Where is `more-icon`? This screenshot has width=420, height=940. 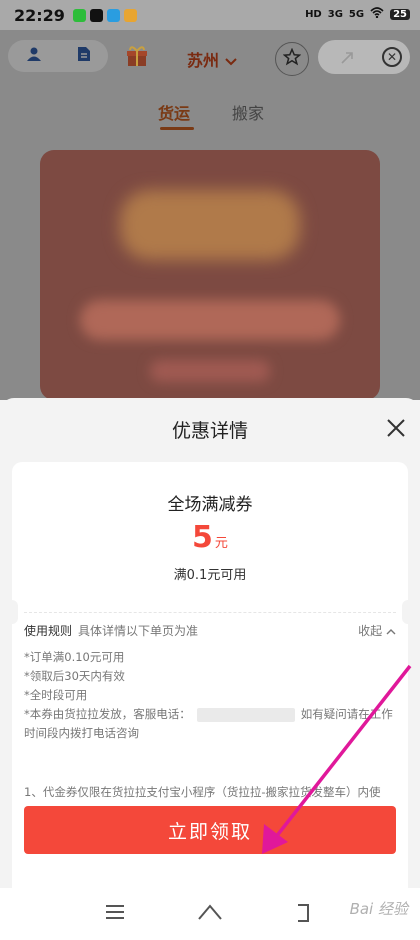 more-icon is located at coordinates (347, 59).